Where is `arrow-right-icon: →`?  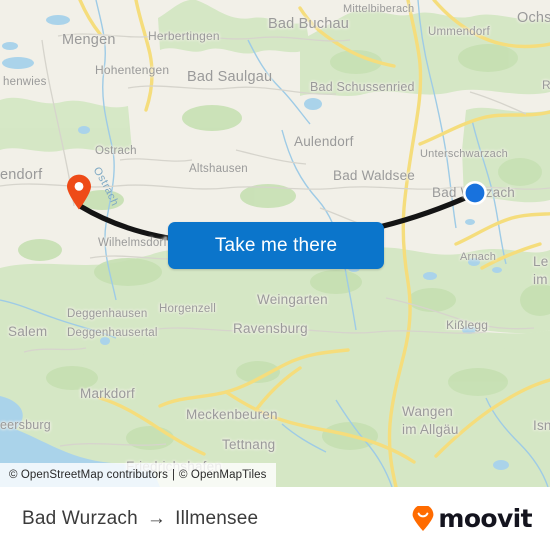 arrow-right-icon: → is located at coordinates (156, 518).